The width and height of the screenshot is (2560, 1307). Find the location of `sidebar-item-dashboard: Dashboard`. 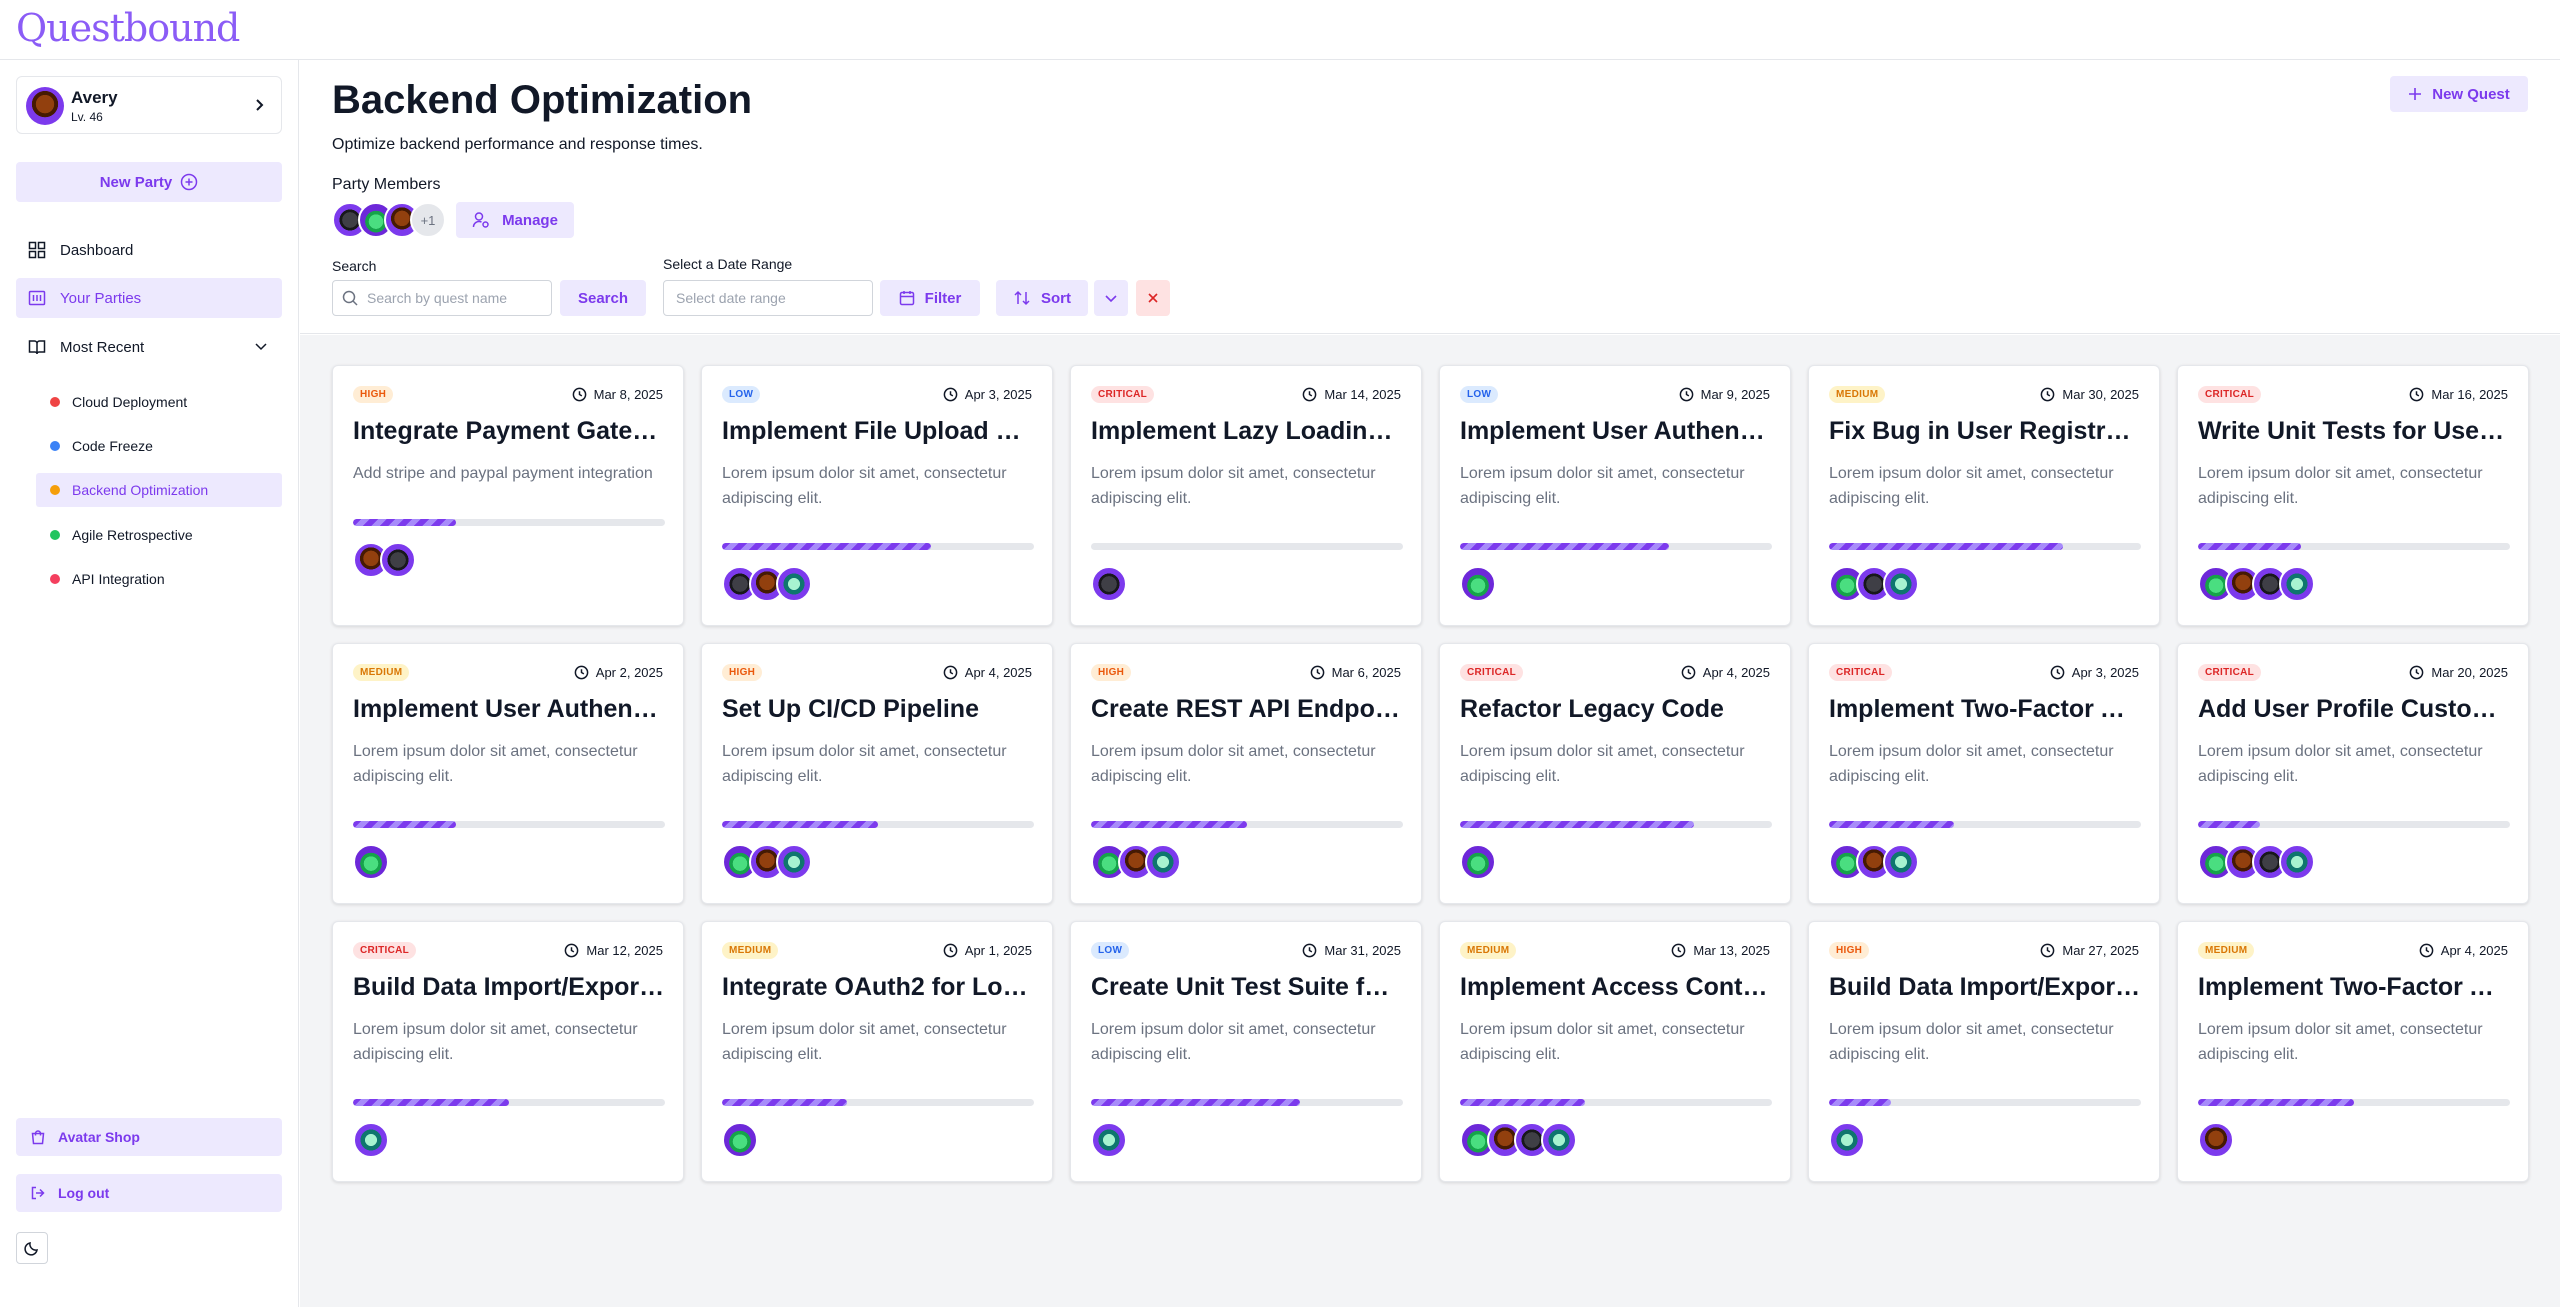

sidebar-item-dashboard: Dashboard is located at coordinates (149, 250).